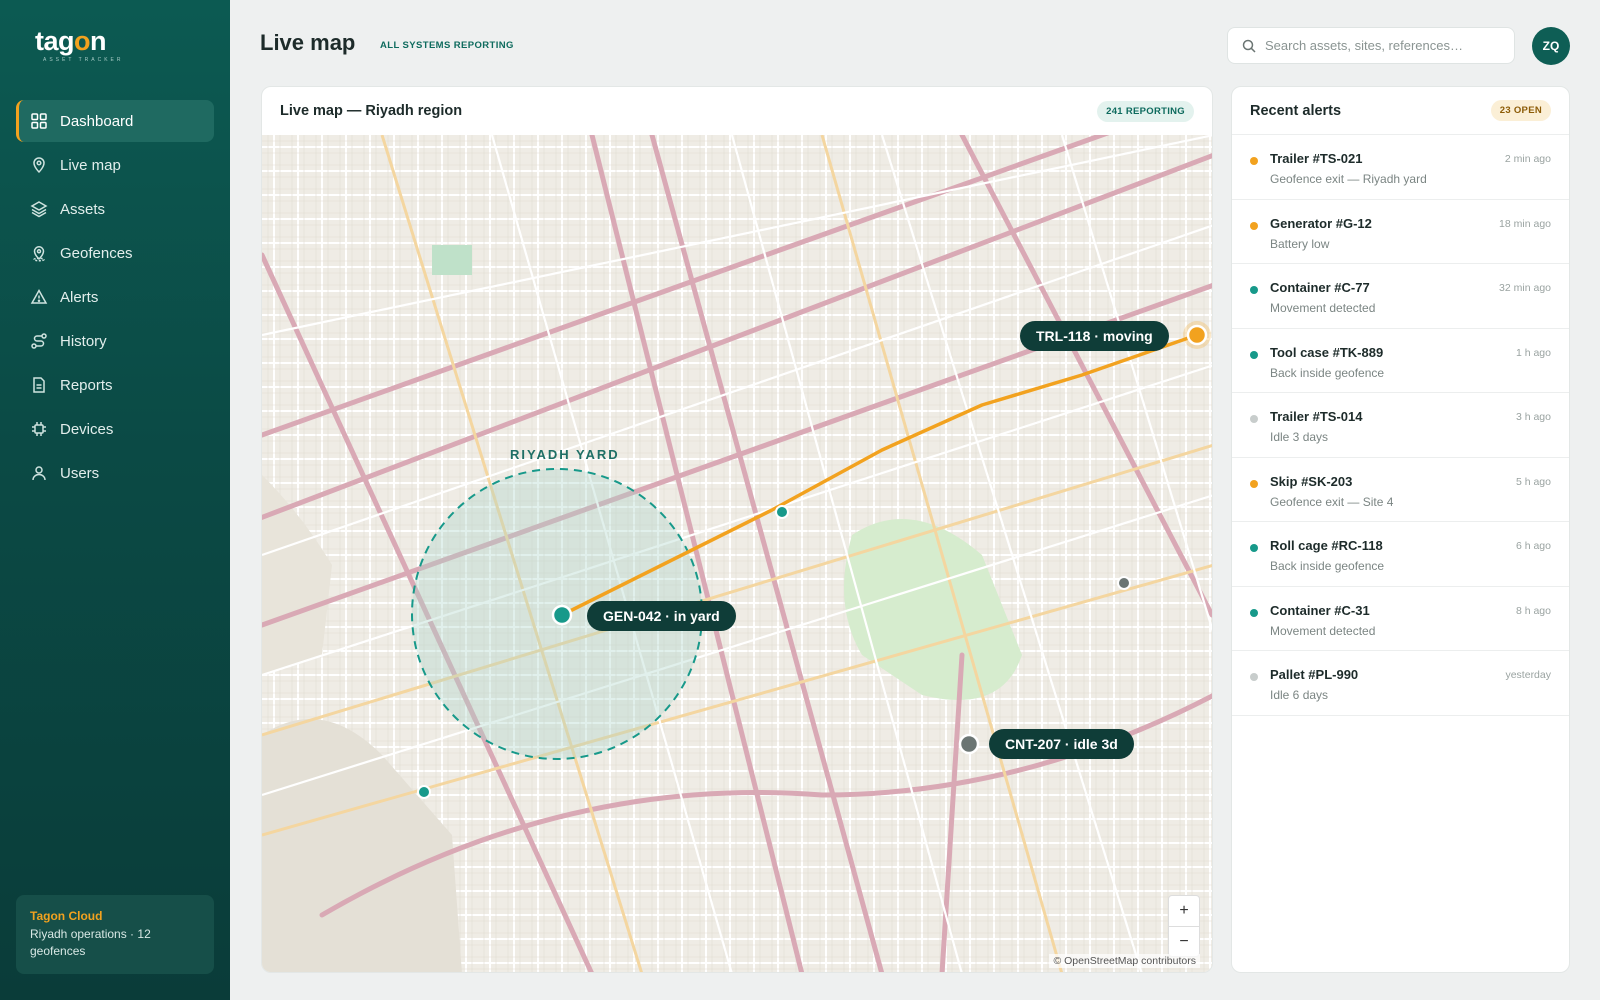  Describe the element at coordinates (1385, 45) in the screenshot. I see `search-input` at that location.